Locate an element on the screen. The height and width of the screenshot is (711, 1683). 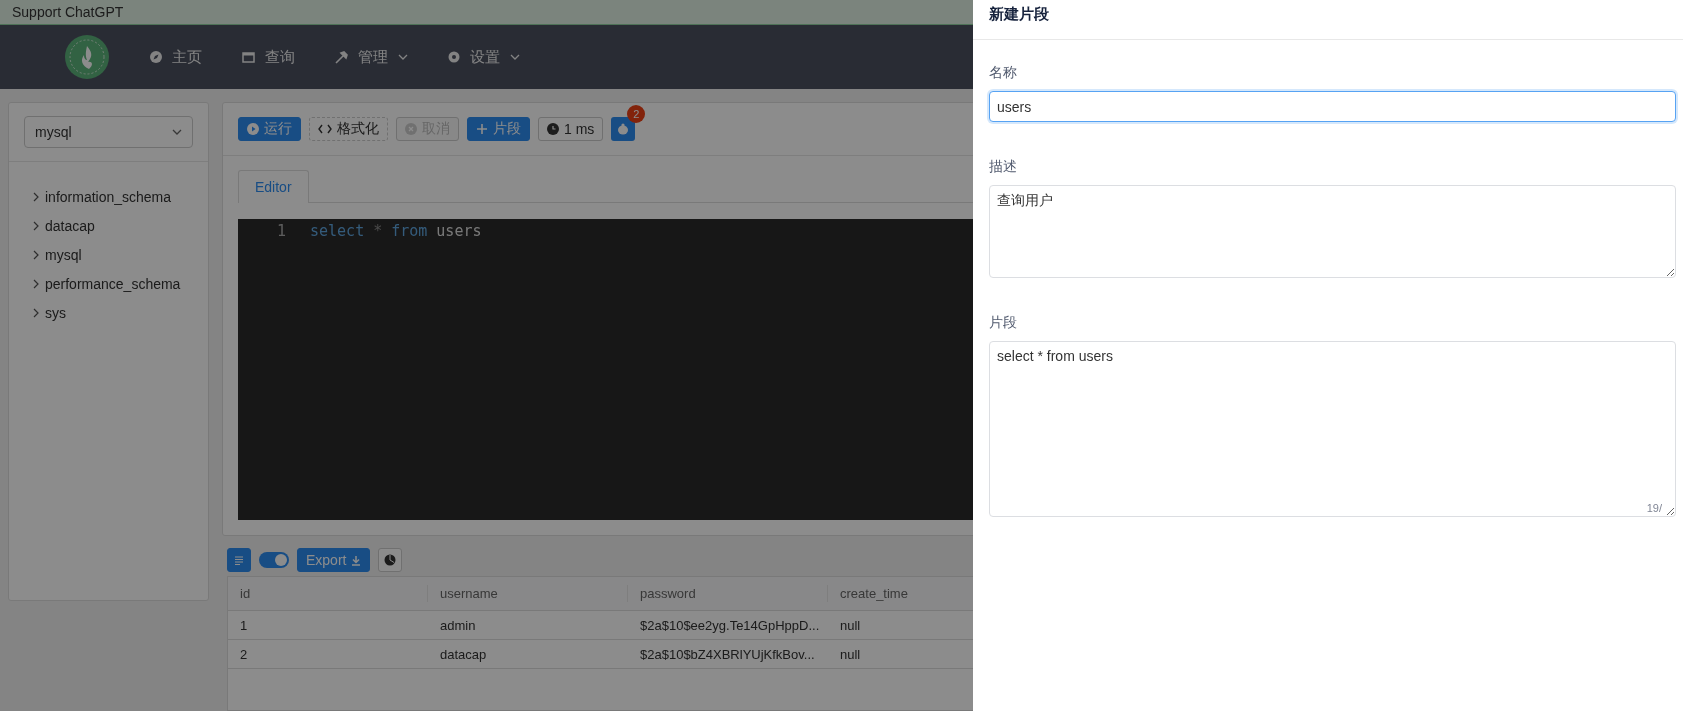
window-icon is located at coordinates (248, 57).